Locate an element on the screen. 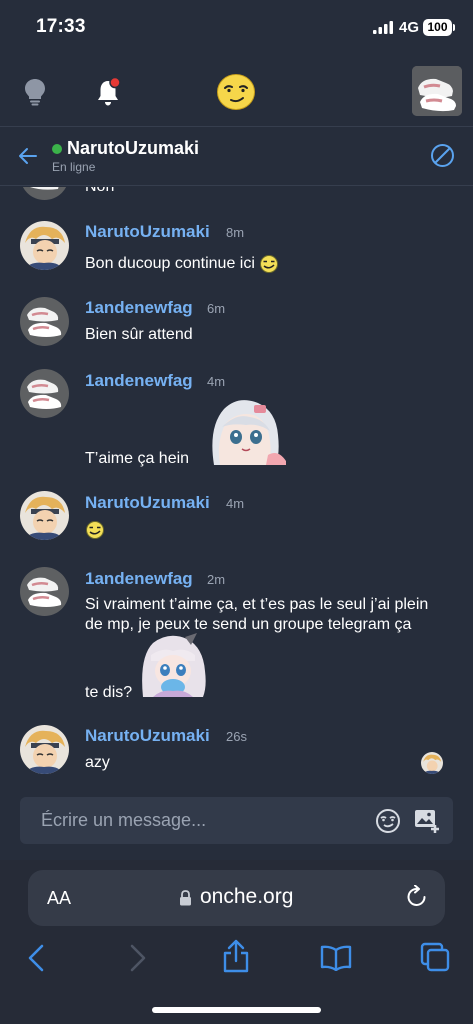 The image size is (473, 1024). sneaker-avatar-image is located at coordinates (437, 91).